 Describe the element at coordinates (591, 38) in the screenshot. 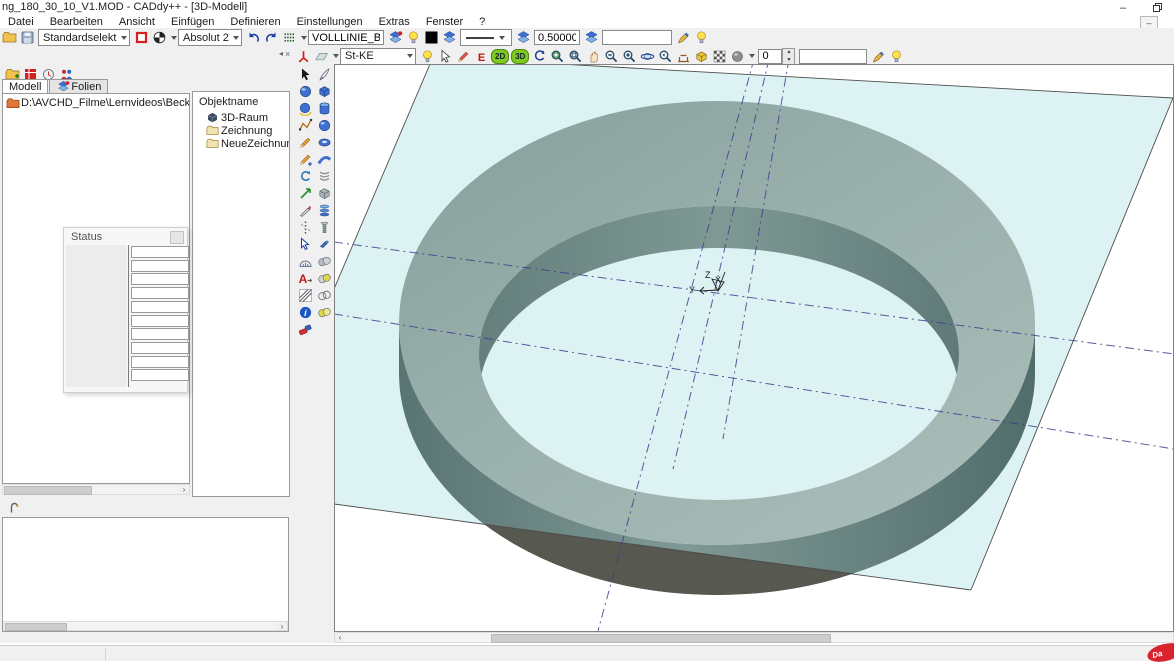

I see `width-layers-icon` at that location.